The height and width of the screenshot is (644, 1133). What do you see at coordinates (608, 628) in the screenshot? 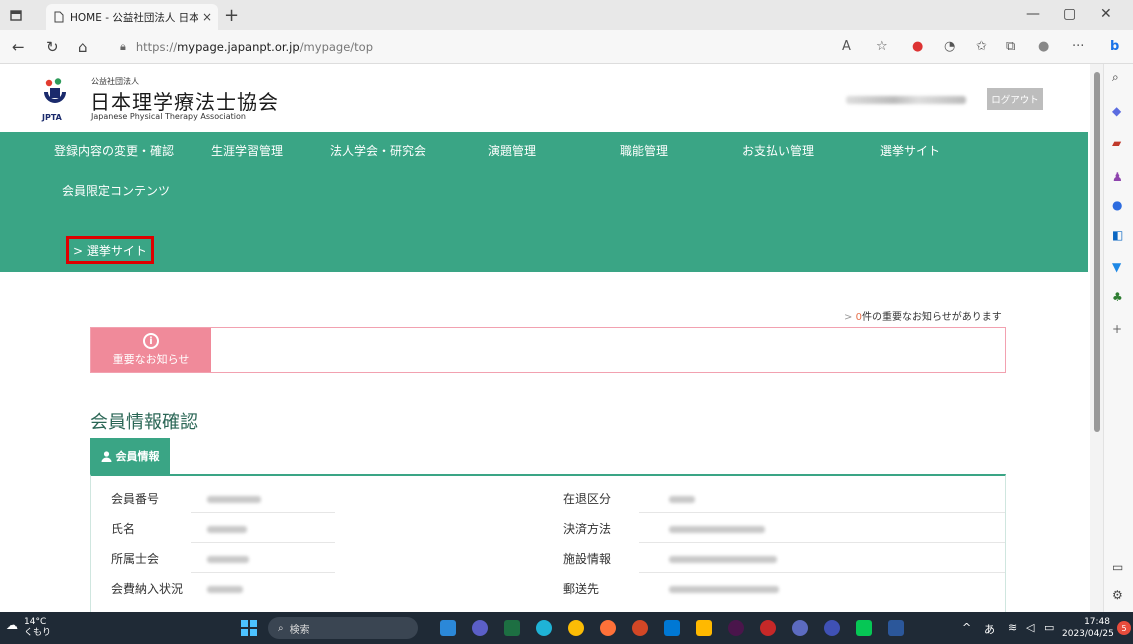
I see `firefox-icon` at bounding box center [608, 628].